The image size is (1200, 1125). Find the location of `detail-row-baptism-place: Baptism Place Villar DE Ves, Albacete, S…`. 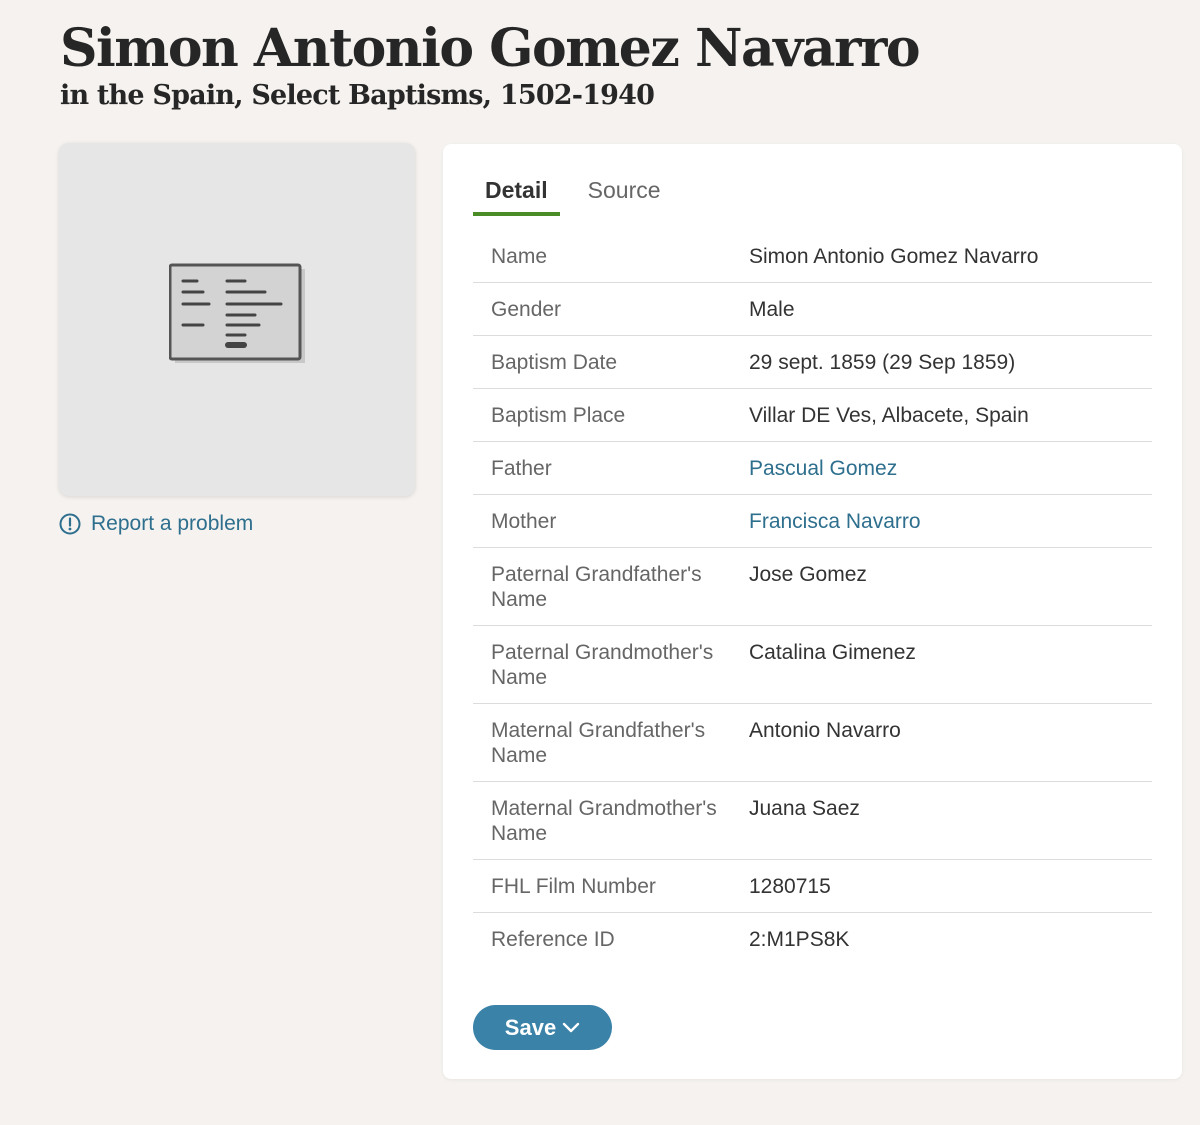

detail-row-baptism-place: Baptism Place Villar DE Ves, Albacete, S… is located at coordinates (812, 415).